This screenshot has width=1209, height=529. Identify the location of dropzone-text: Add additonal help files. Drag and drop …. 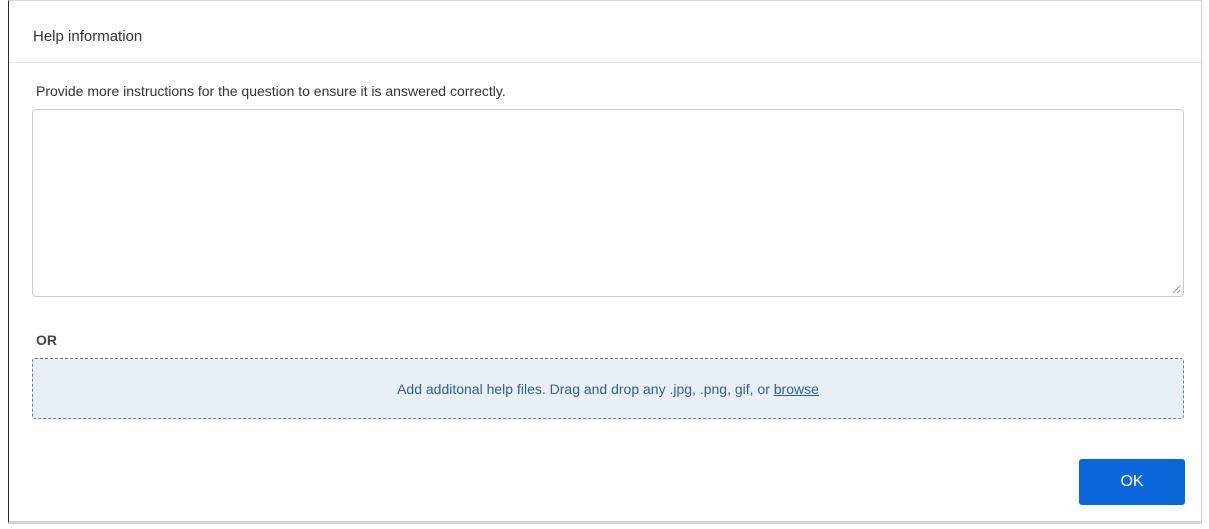
(585, 389).